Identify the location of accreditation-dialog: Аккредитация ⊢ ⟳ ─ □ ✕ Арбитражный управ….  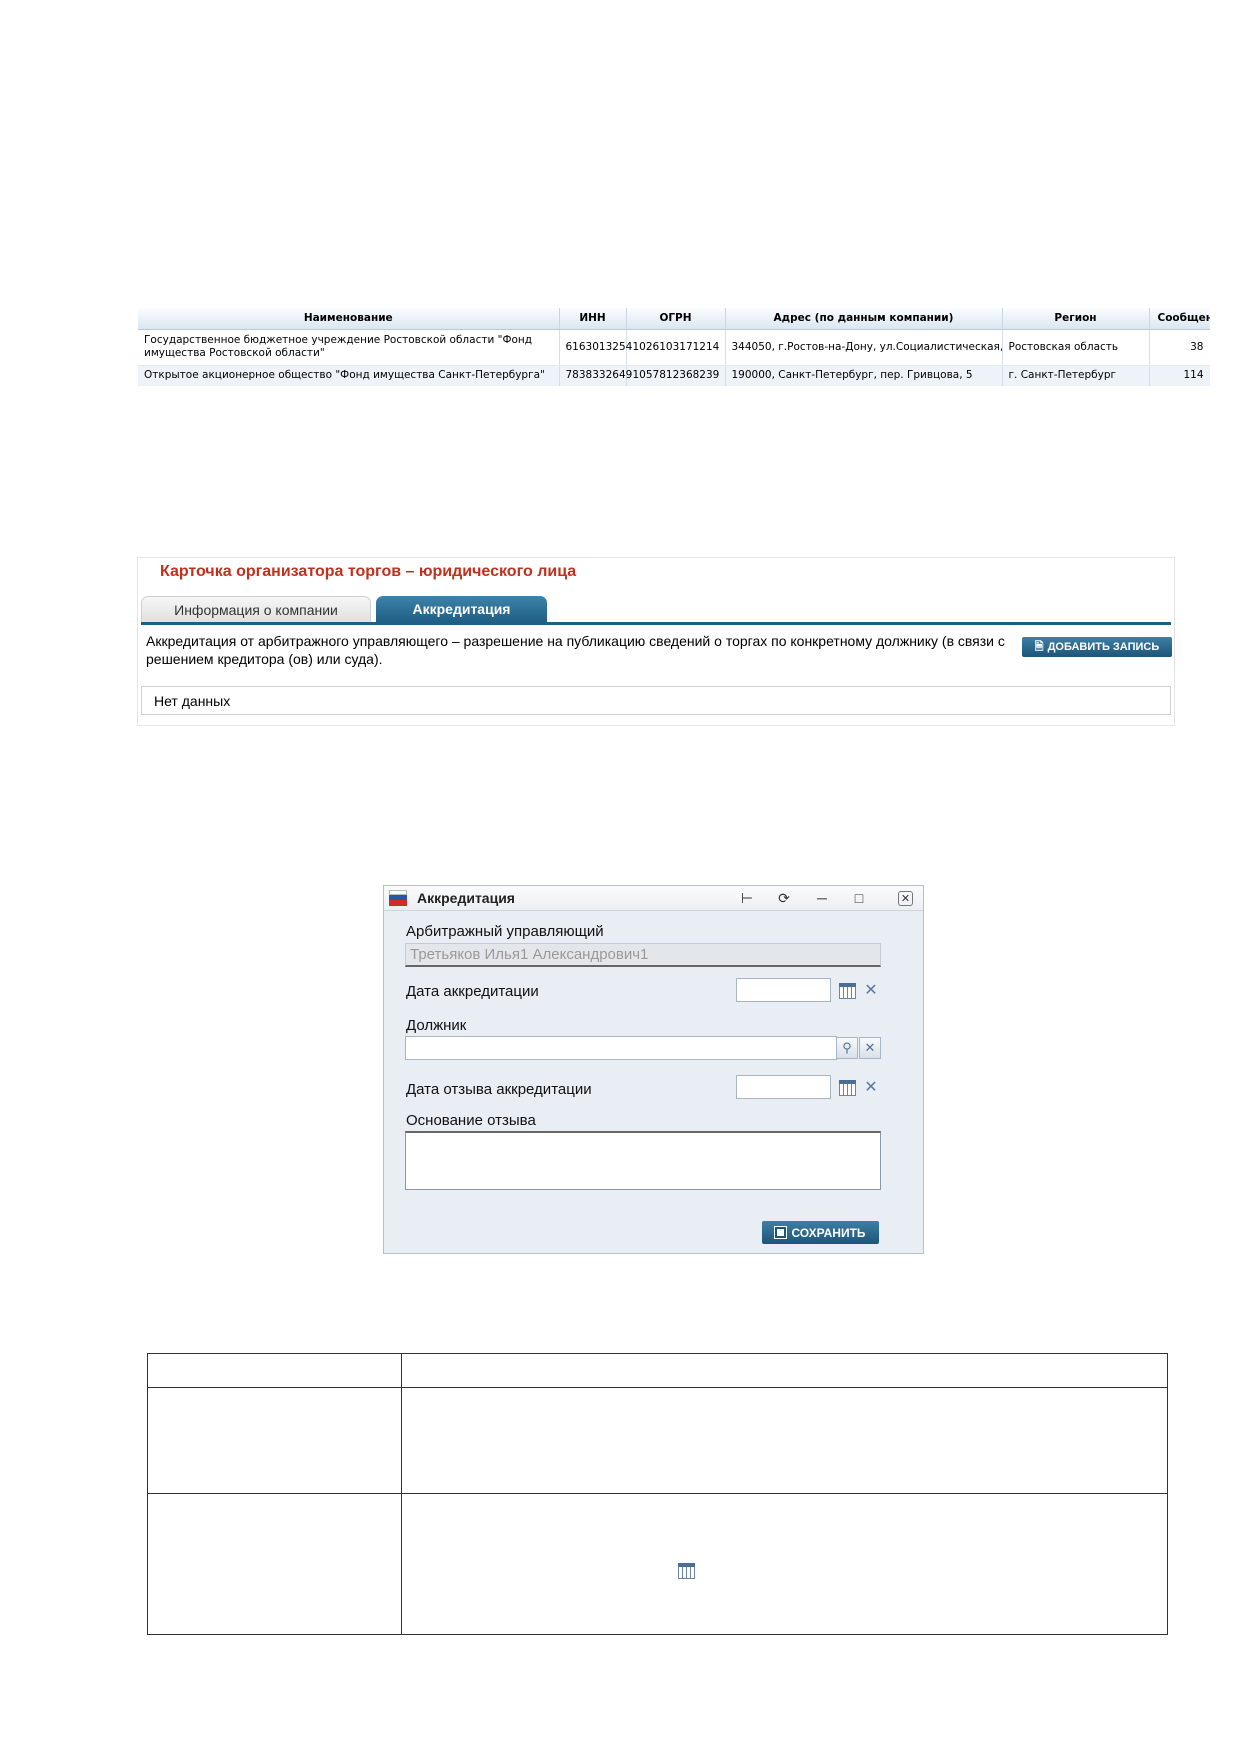
(653, 1069).